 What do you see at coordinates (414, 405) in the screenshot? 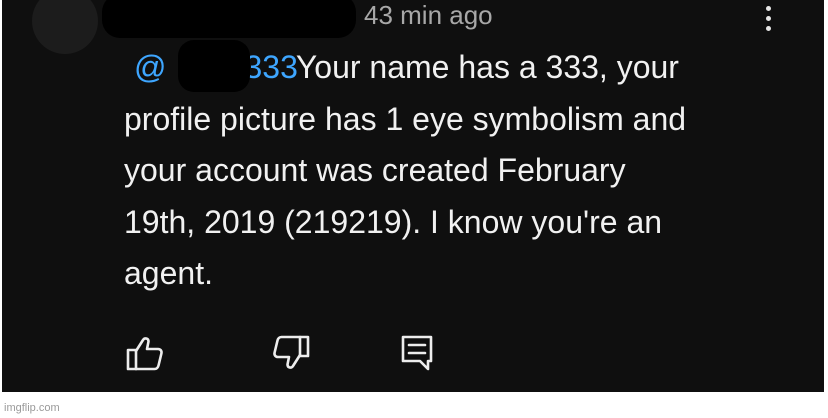
I see `image-bottom-margin` at bounding box center [414, 405].